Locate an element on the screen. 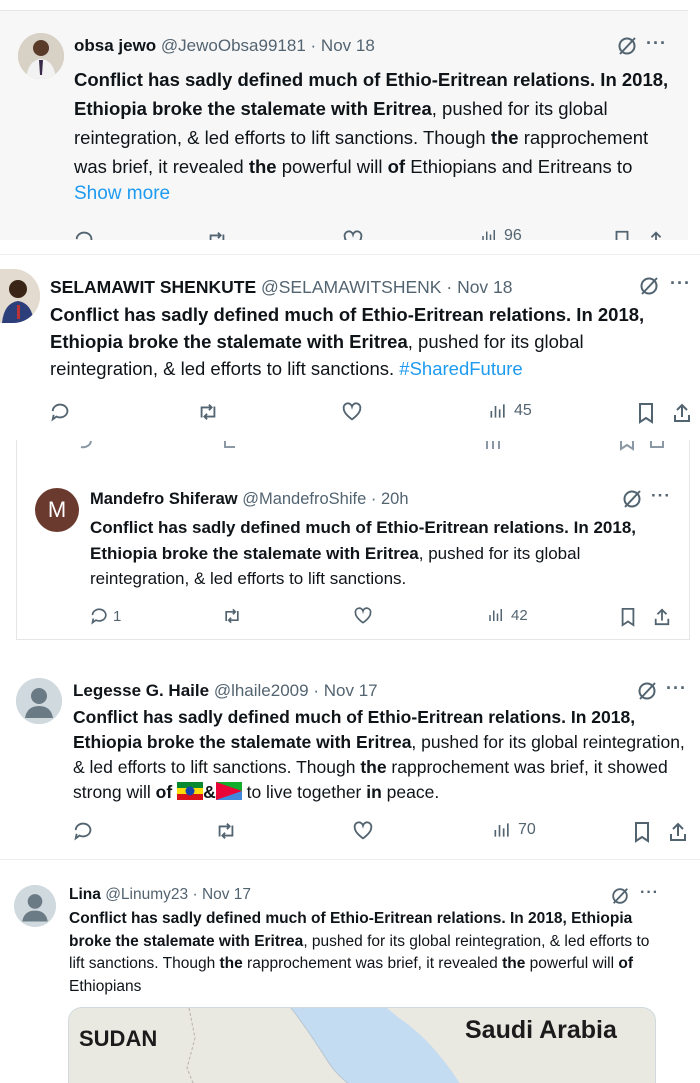 This screenshot has width=700, height=1083. reply-button: 1 is located at coordinates (105, 616).